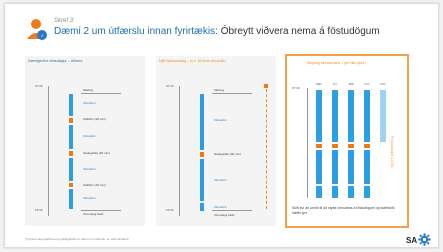  What do you see at coordinates (424, 239) in the screenshot?
I see `gear-logo-icon` at bounding box center [424, 239].